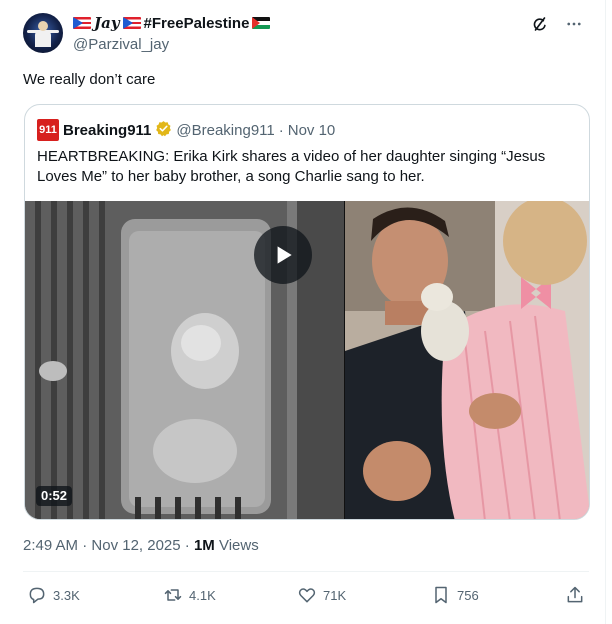 The width and height of the screenshot is (612, 624). Describe the element at coordinates (441, 595) in the screenshot. I see `bookmark-icon` at that location.